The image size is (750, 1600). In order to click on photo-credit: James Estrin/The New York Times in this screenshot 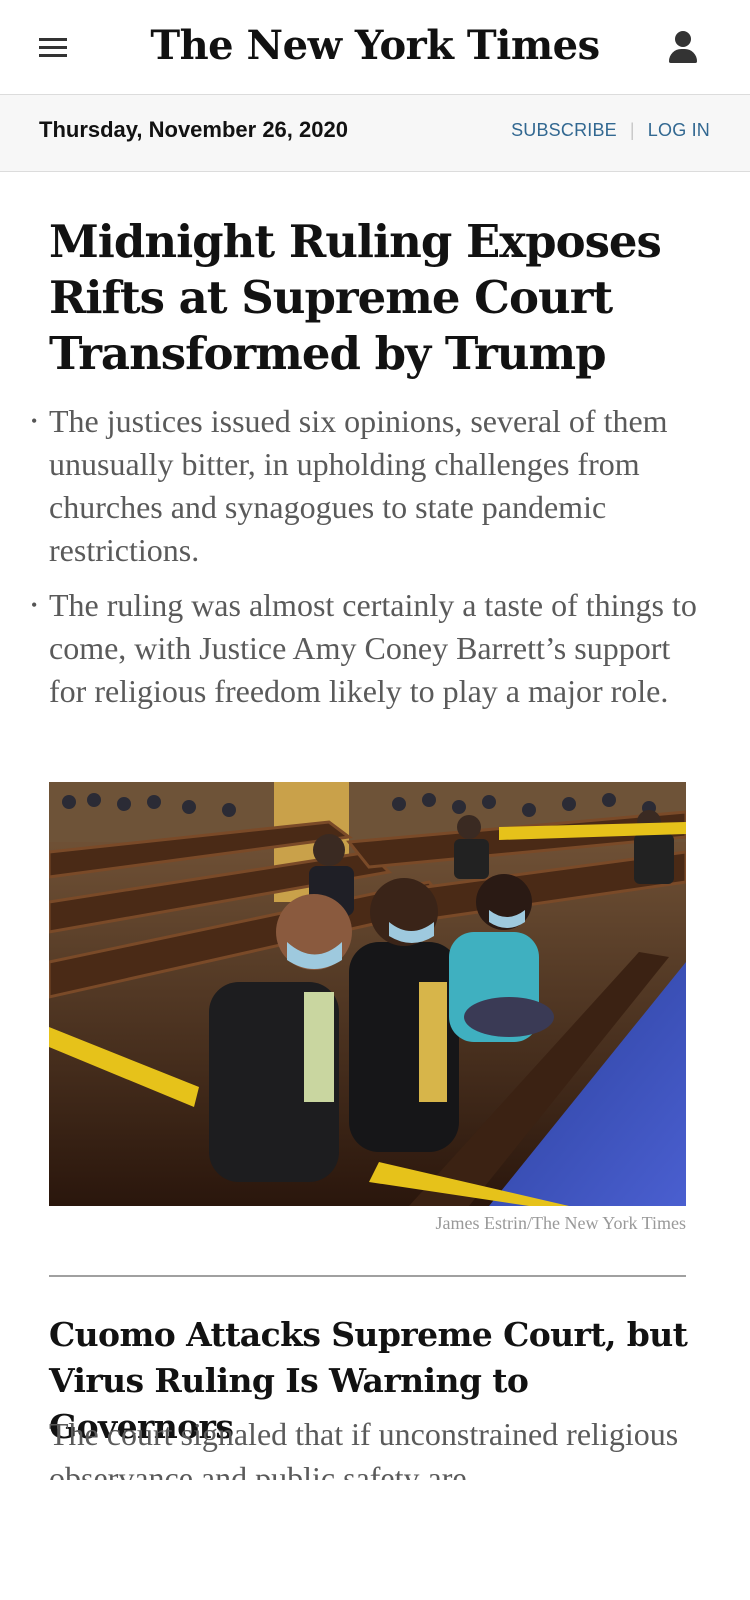, I will do `click(560, 1223)`.